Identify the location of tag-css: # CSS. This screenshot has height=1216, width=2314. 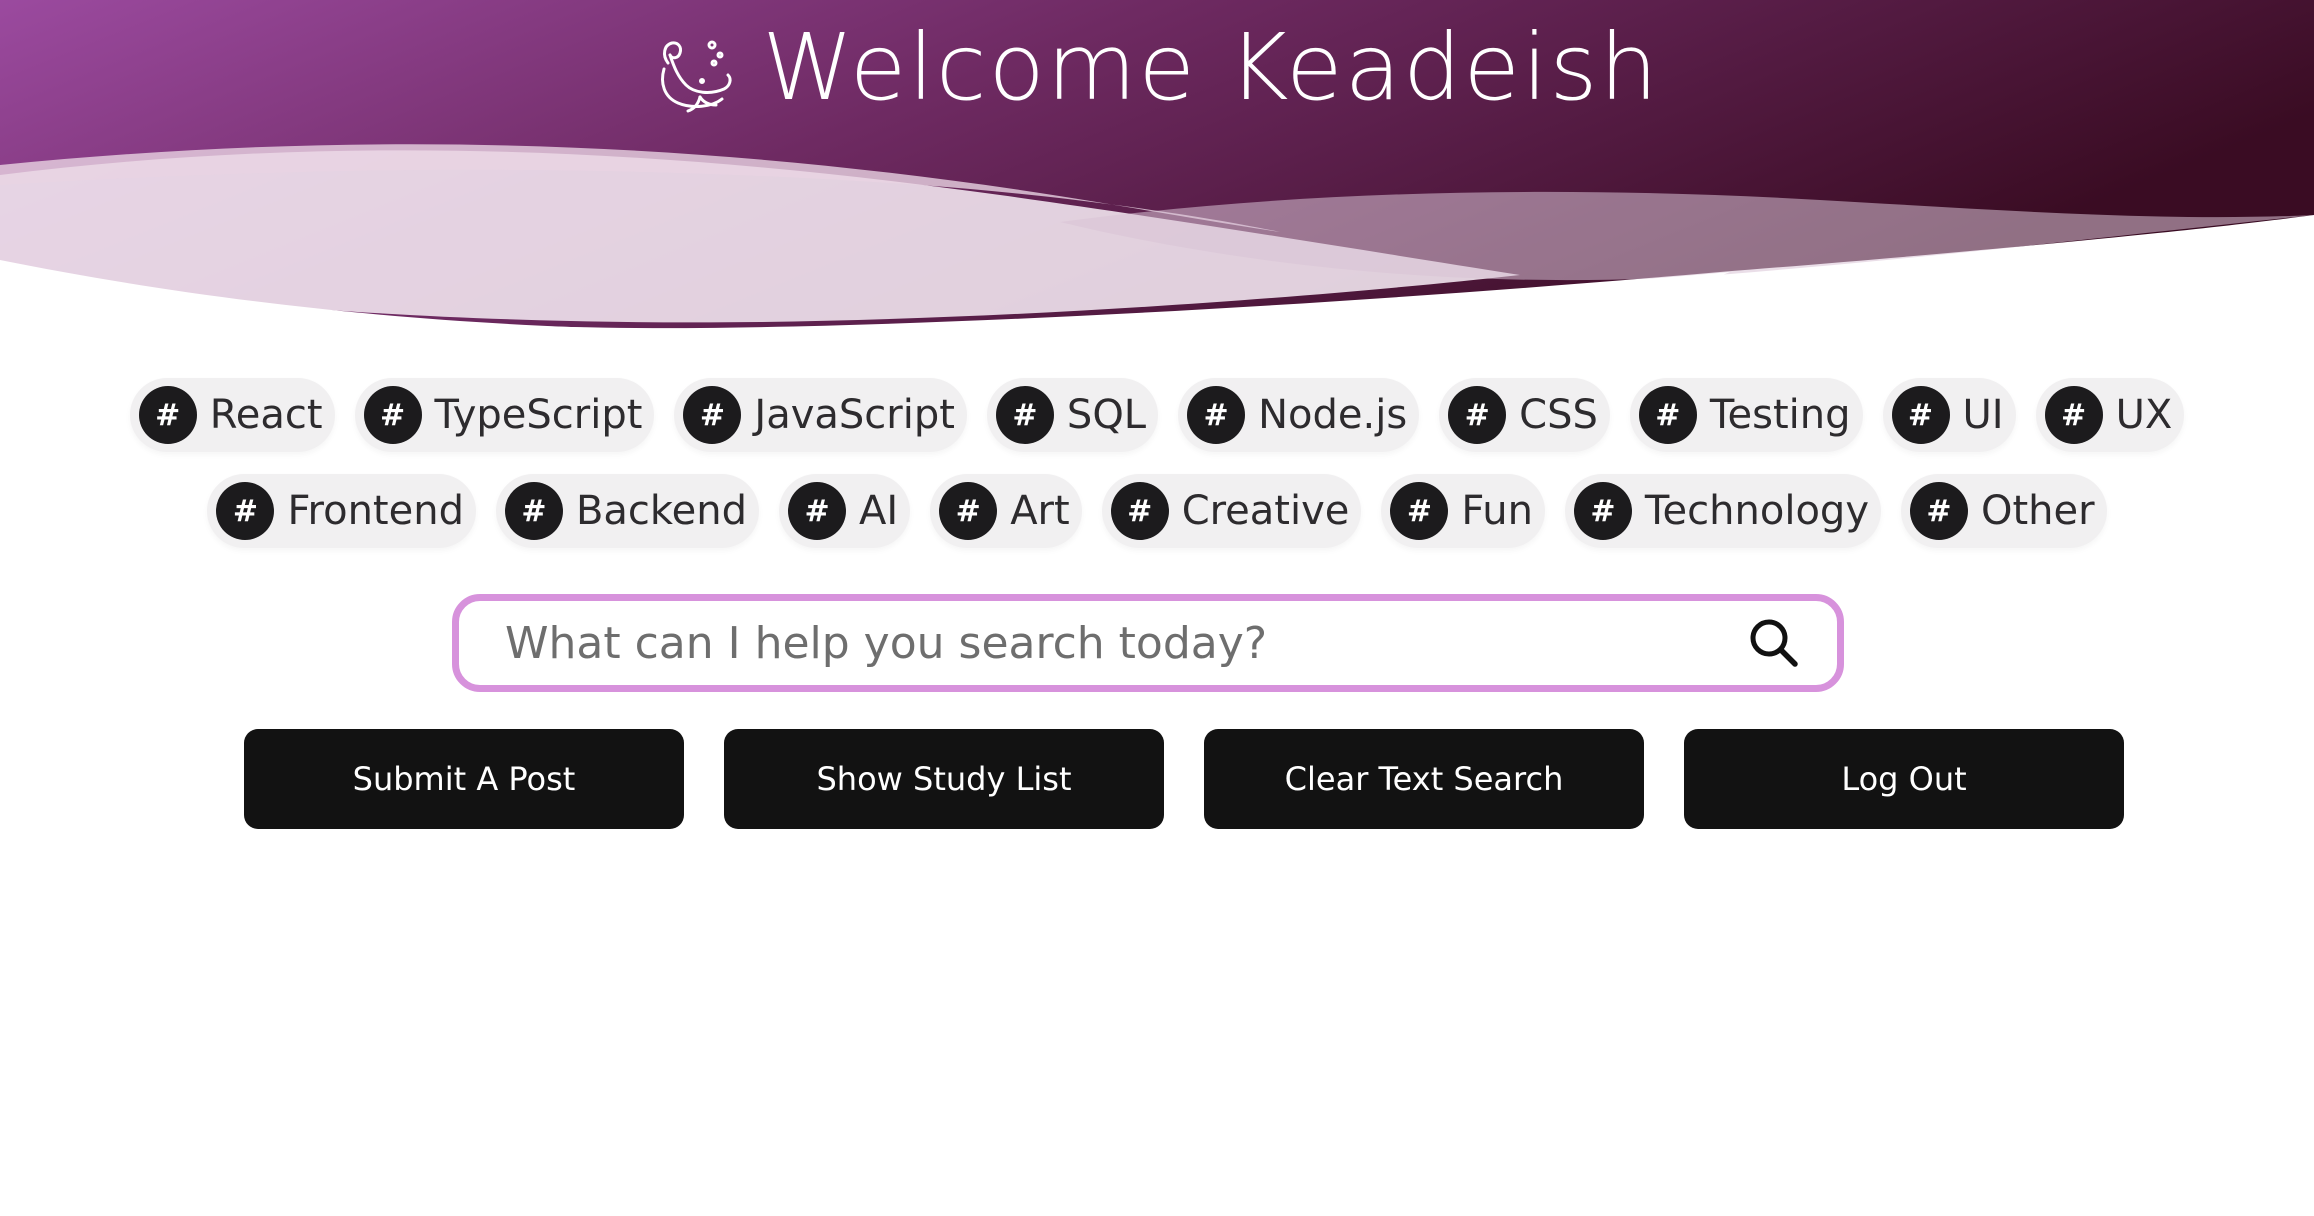
(1524, 415).